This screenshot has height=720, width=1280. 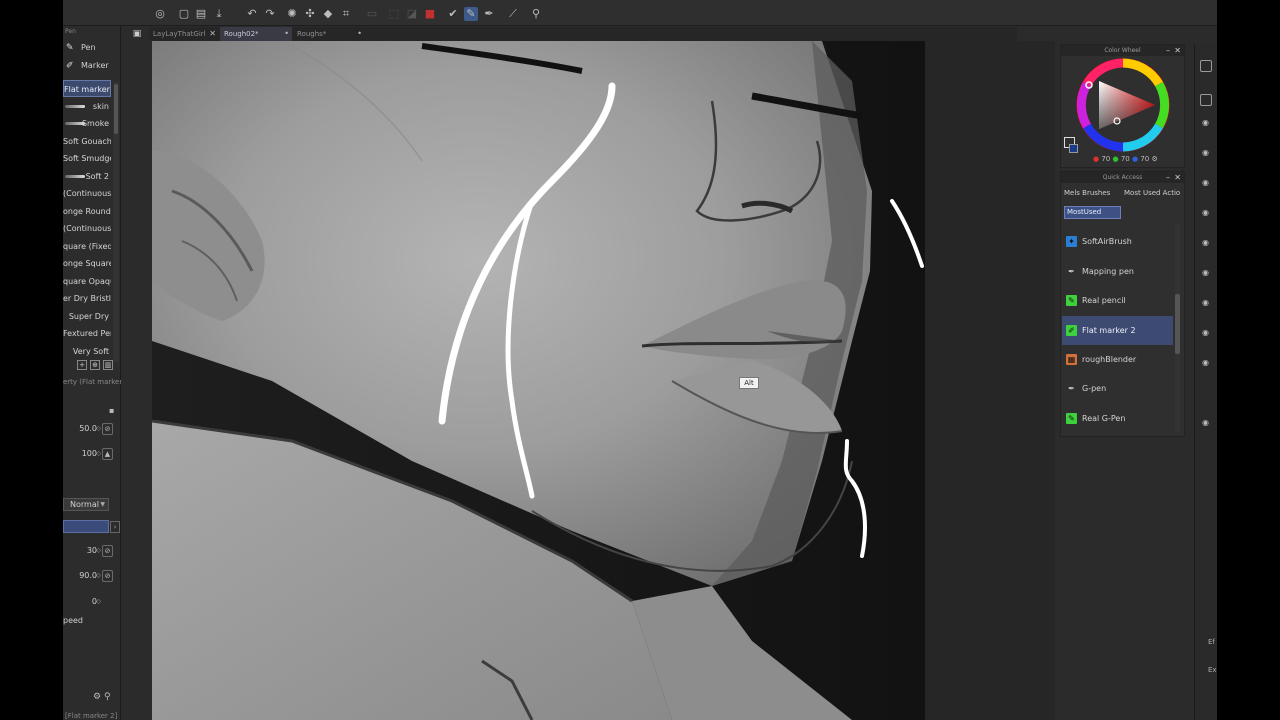 I want to click on redo-icon: ↷, so click(x=270, y=14).